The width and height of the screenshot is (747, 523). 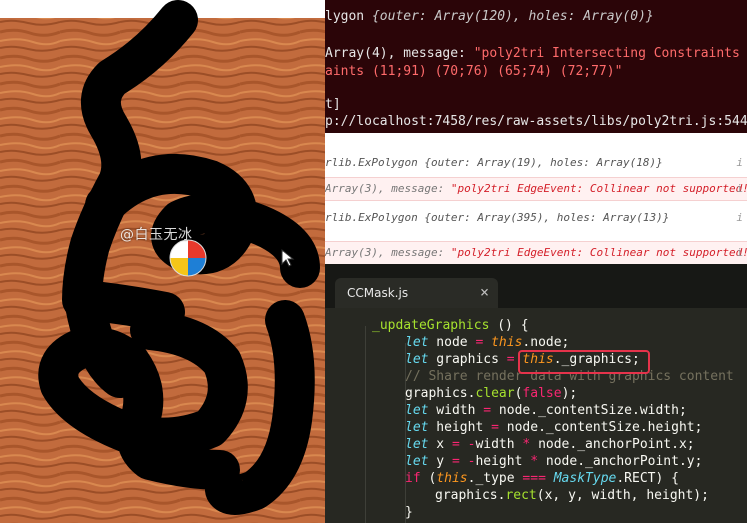 I want to click on code-line: if (this._type === MaskType.RECT) {, so click(x=542, y=478).